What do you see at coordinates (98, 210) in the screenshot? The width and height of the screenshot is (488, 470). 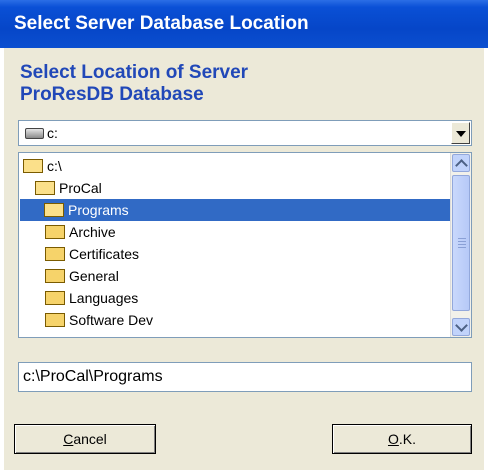 I see `tree-item-label: Programs` at bounding box center [98, 210].